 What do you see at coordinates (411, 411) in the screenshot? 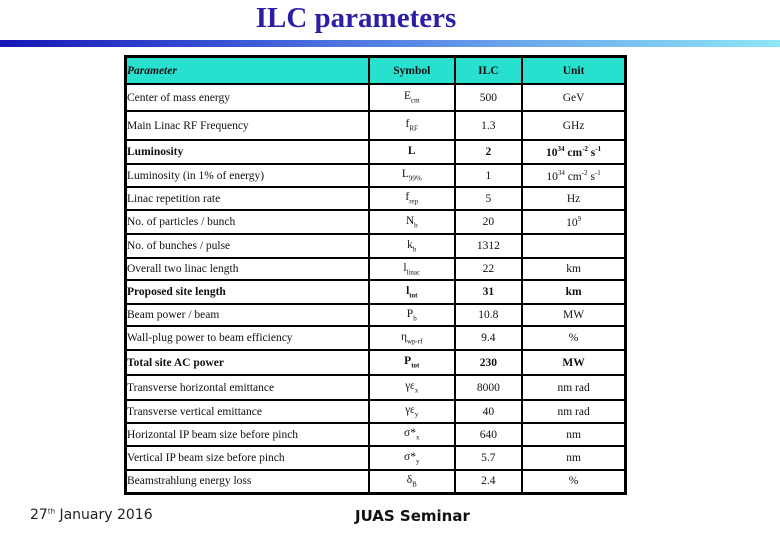
I see `cell-symbol: γεy` at bounding box center [411, 411].